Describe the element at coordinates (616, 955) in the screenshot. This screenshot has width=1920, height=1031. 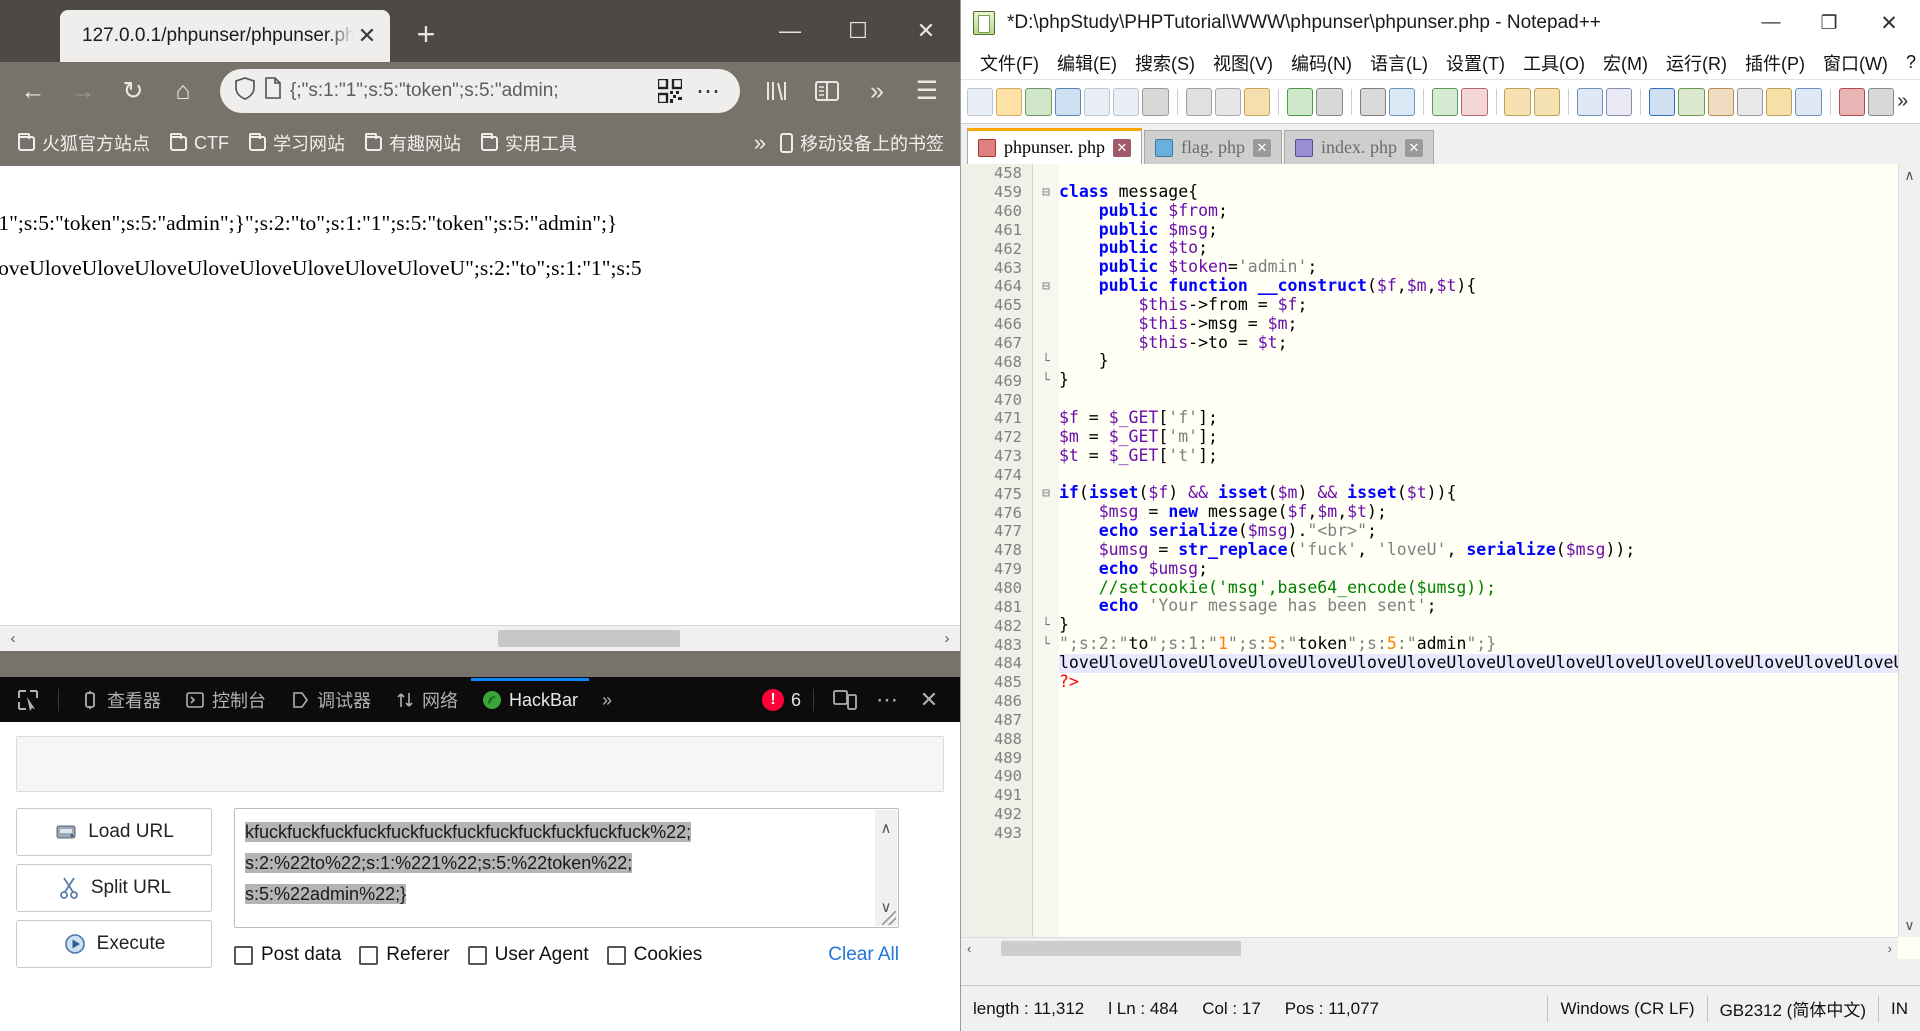
I see `checkbox-icon` at that location.